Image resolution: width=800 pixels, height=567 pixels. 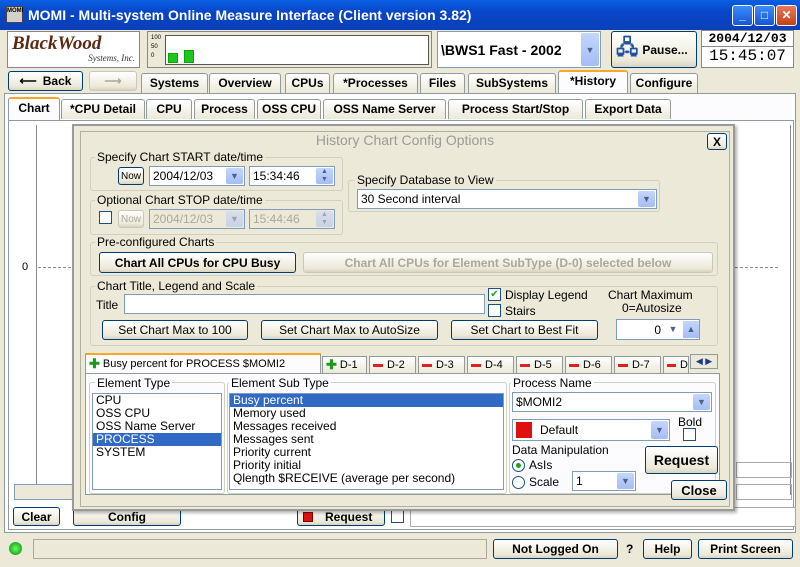 What do you see at coordinates (593, 81) in the screenshot?
I see `tab-history: *History` at bounding box center [593, 81].